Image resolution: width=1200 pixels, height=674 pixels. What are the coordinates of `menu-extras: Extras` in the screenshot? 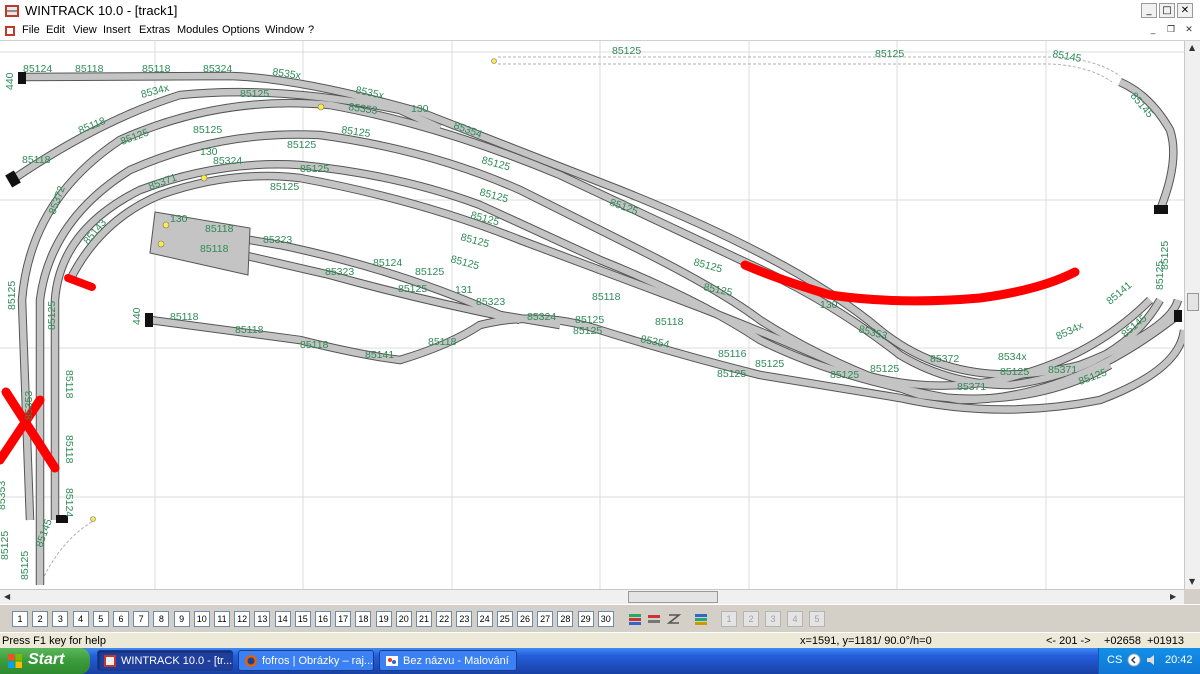 It's located at (154, 30).